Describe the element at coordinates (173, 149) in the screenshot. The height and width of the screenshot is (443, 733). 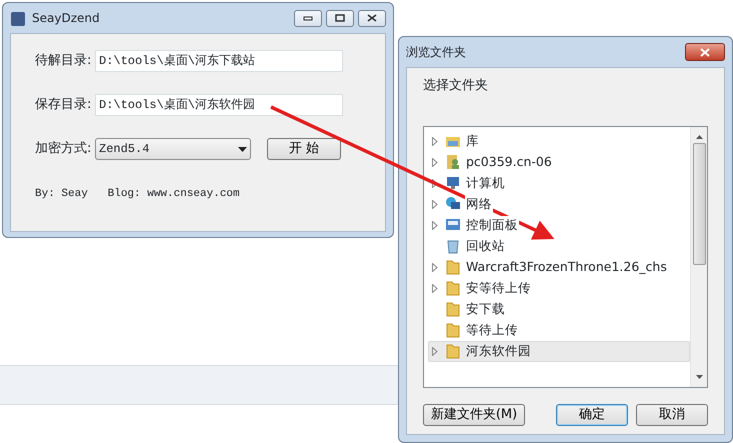
I see `dropdown: Zend5.4` at that location.